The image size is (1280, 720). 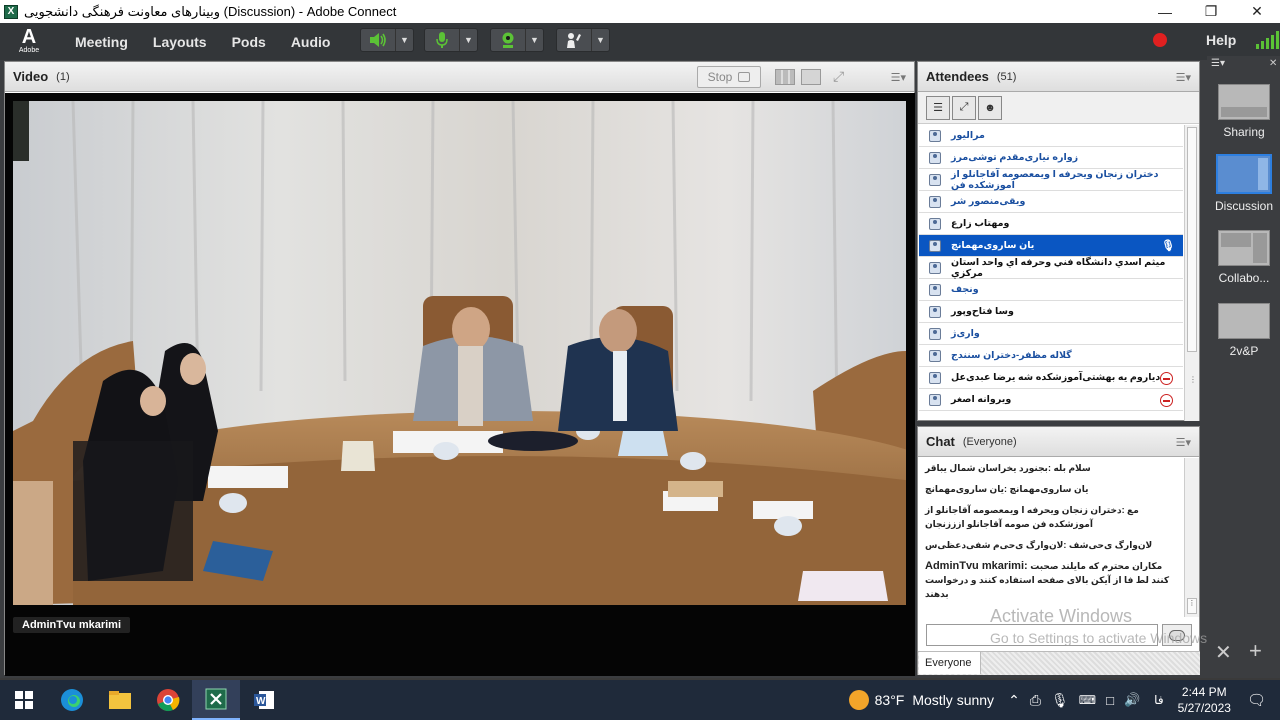 What do you see at coordinates (989, 441) in the screenshot?
I see `chat-audience: (Everyone)` at bounding box center [989, 441].